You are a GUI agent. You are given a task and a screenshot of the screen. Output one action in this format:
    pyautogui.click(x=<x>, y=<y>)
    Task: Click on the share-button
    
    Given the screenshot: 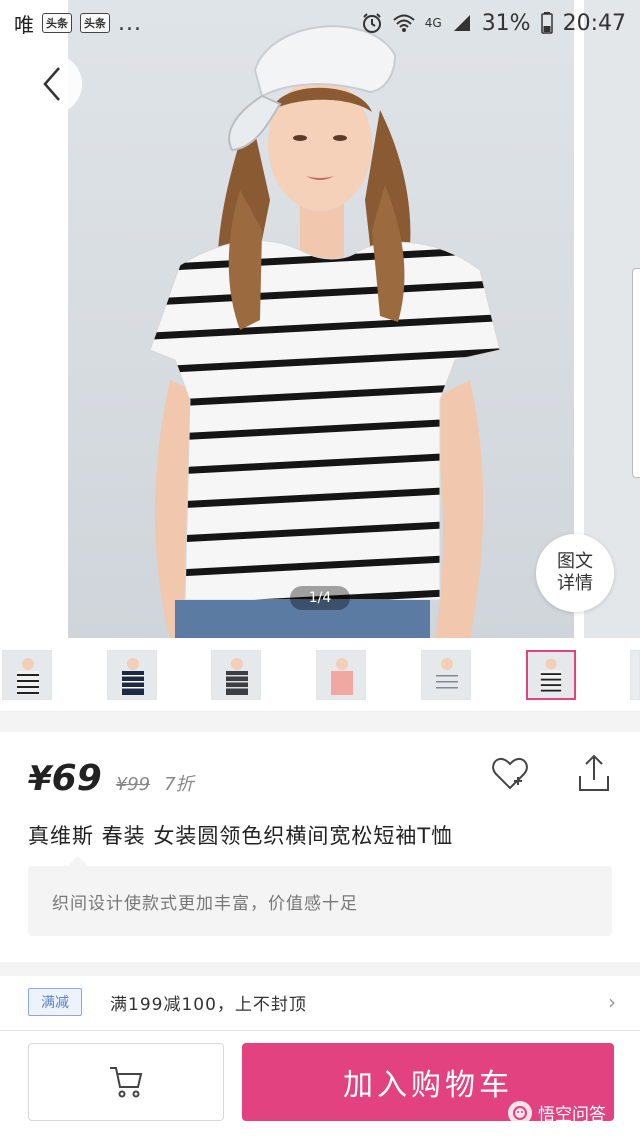 What is the action you would take?
    pyautogui.click(x=594, y=774)
    